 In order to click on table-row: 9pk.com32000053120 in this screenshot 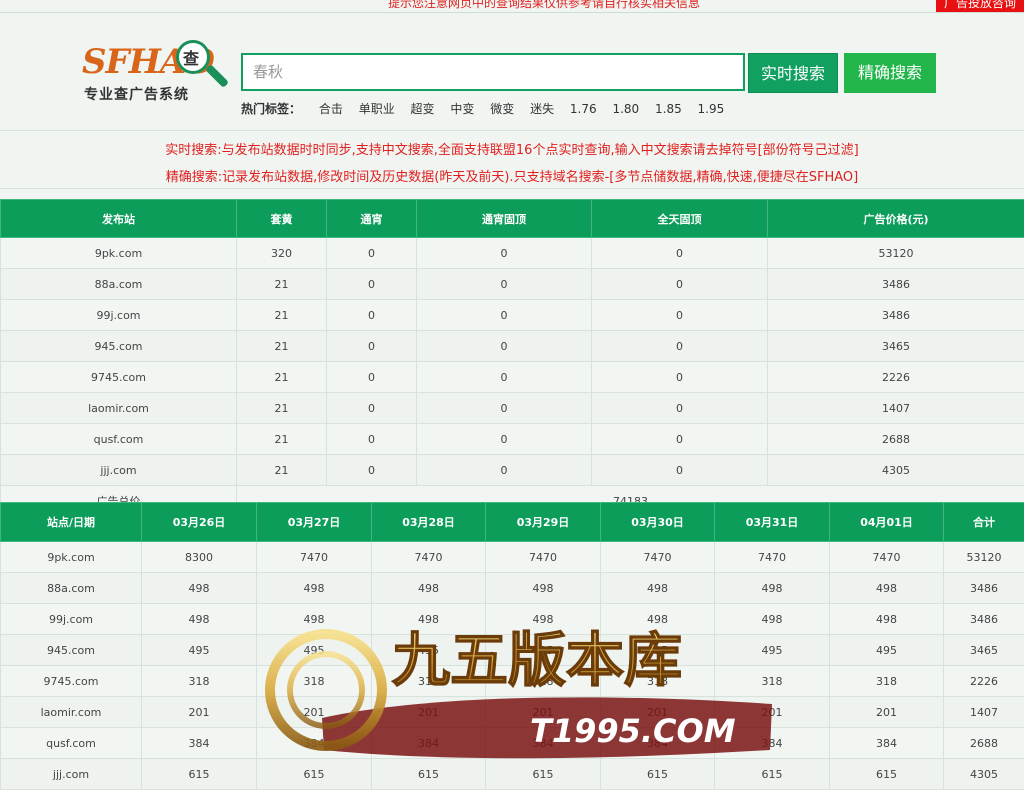, I will do `click(512, 253)`.